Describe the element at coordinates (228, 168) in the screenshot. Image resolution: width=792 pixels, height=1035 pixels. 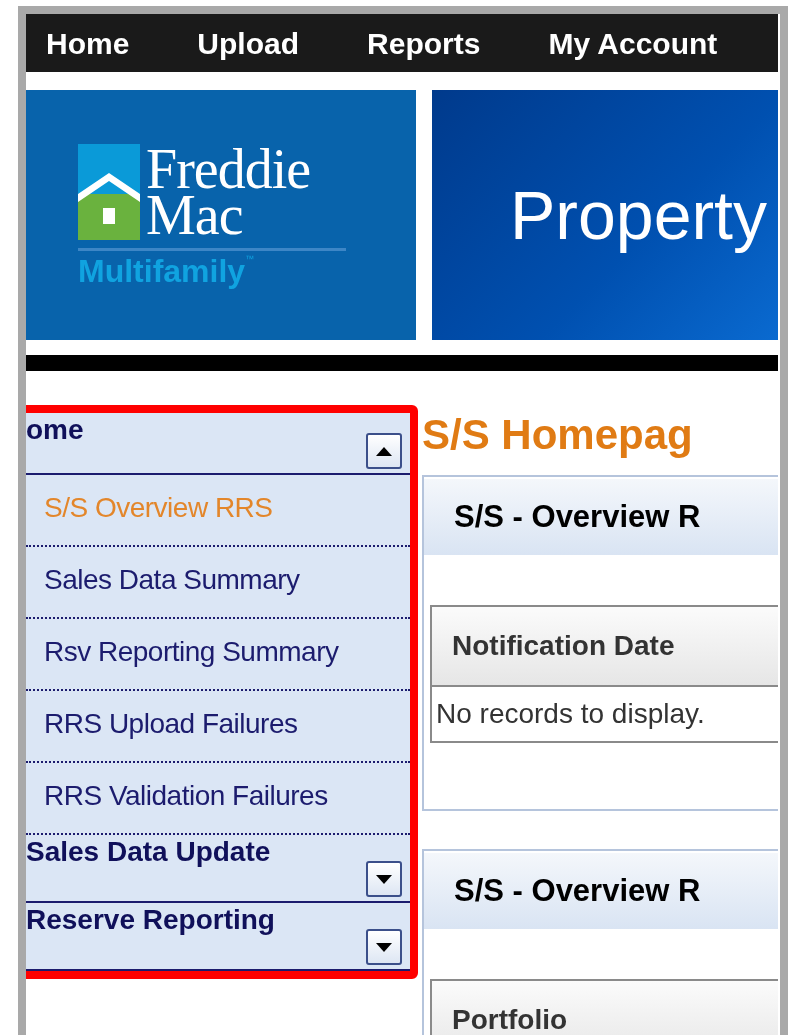
I see `logo-text: Freddie` at that location.